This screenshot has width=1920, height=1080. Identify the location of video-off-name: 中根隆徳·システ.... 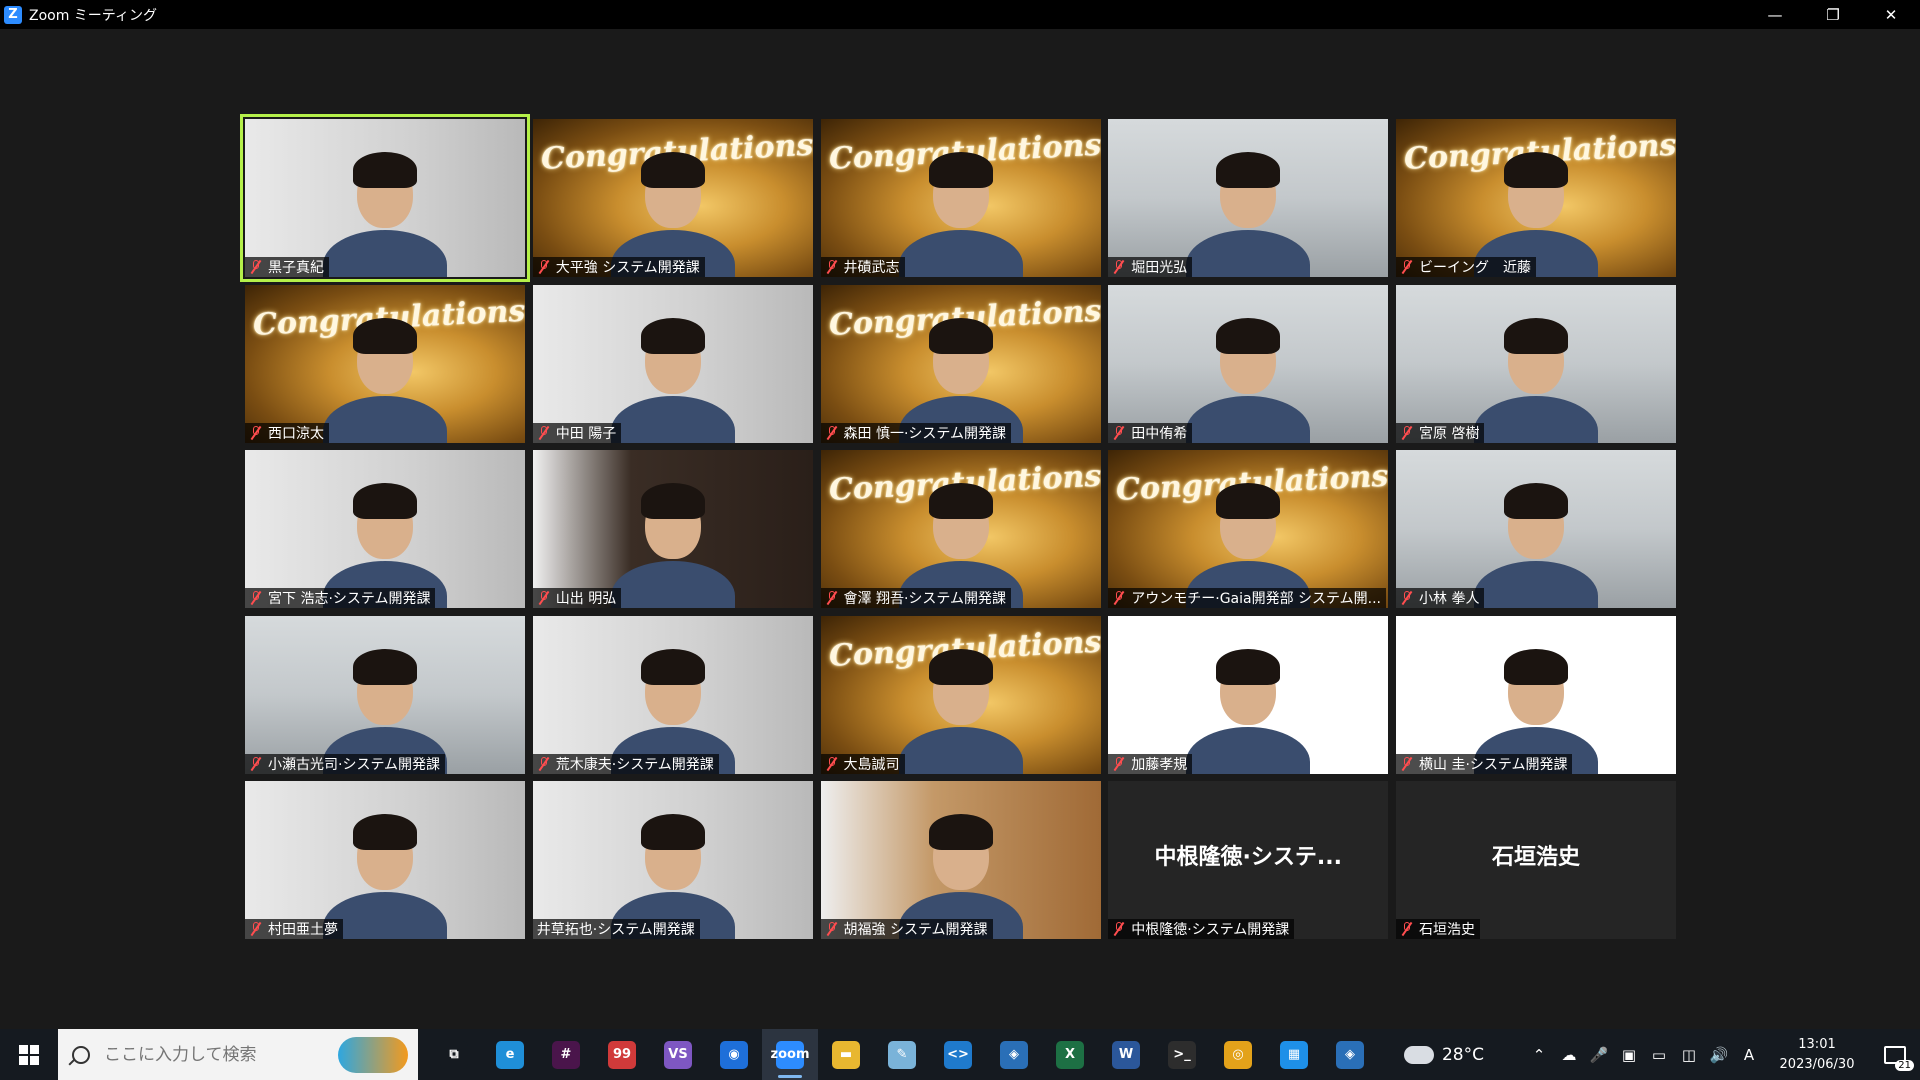
(1248, 857).